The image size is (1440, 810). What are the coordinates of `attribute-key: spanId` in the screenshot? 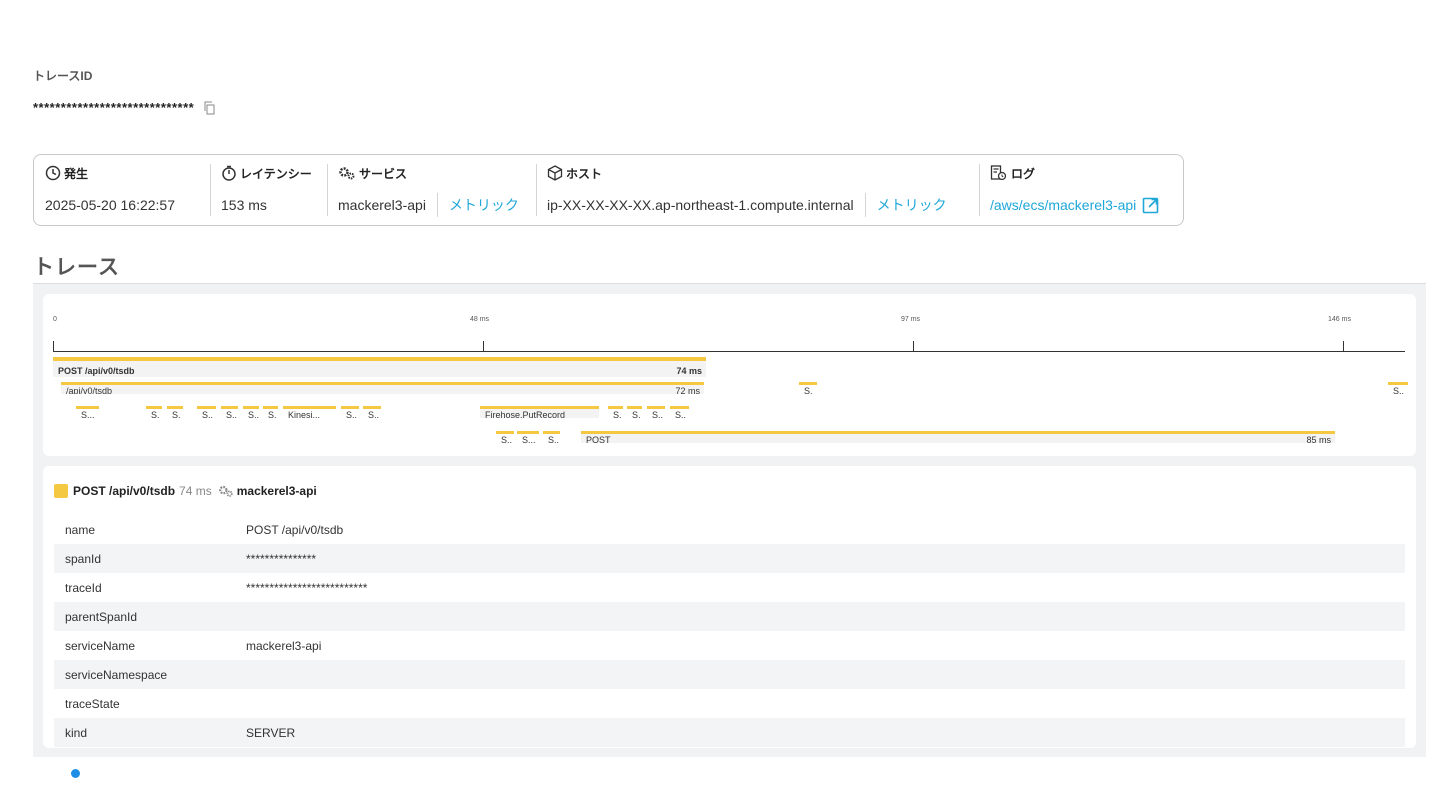 It's located at (83, 558).